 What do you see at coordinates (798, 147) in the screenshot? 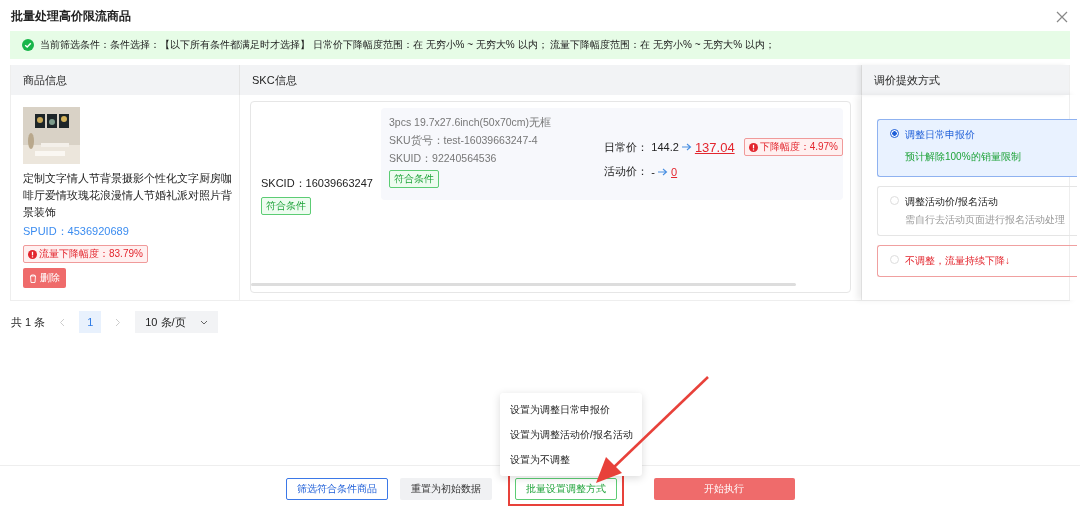
I see `badge-text: 下降幅度：4.97%` at bounding box center [798, 147].